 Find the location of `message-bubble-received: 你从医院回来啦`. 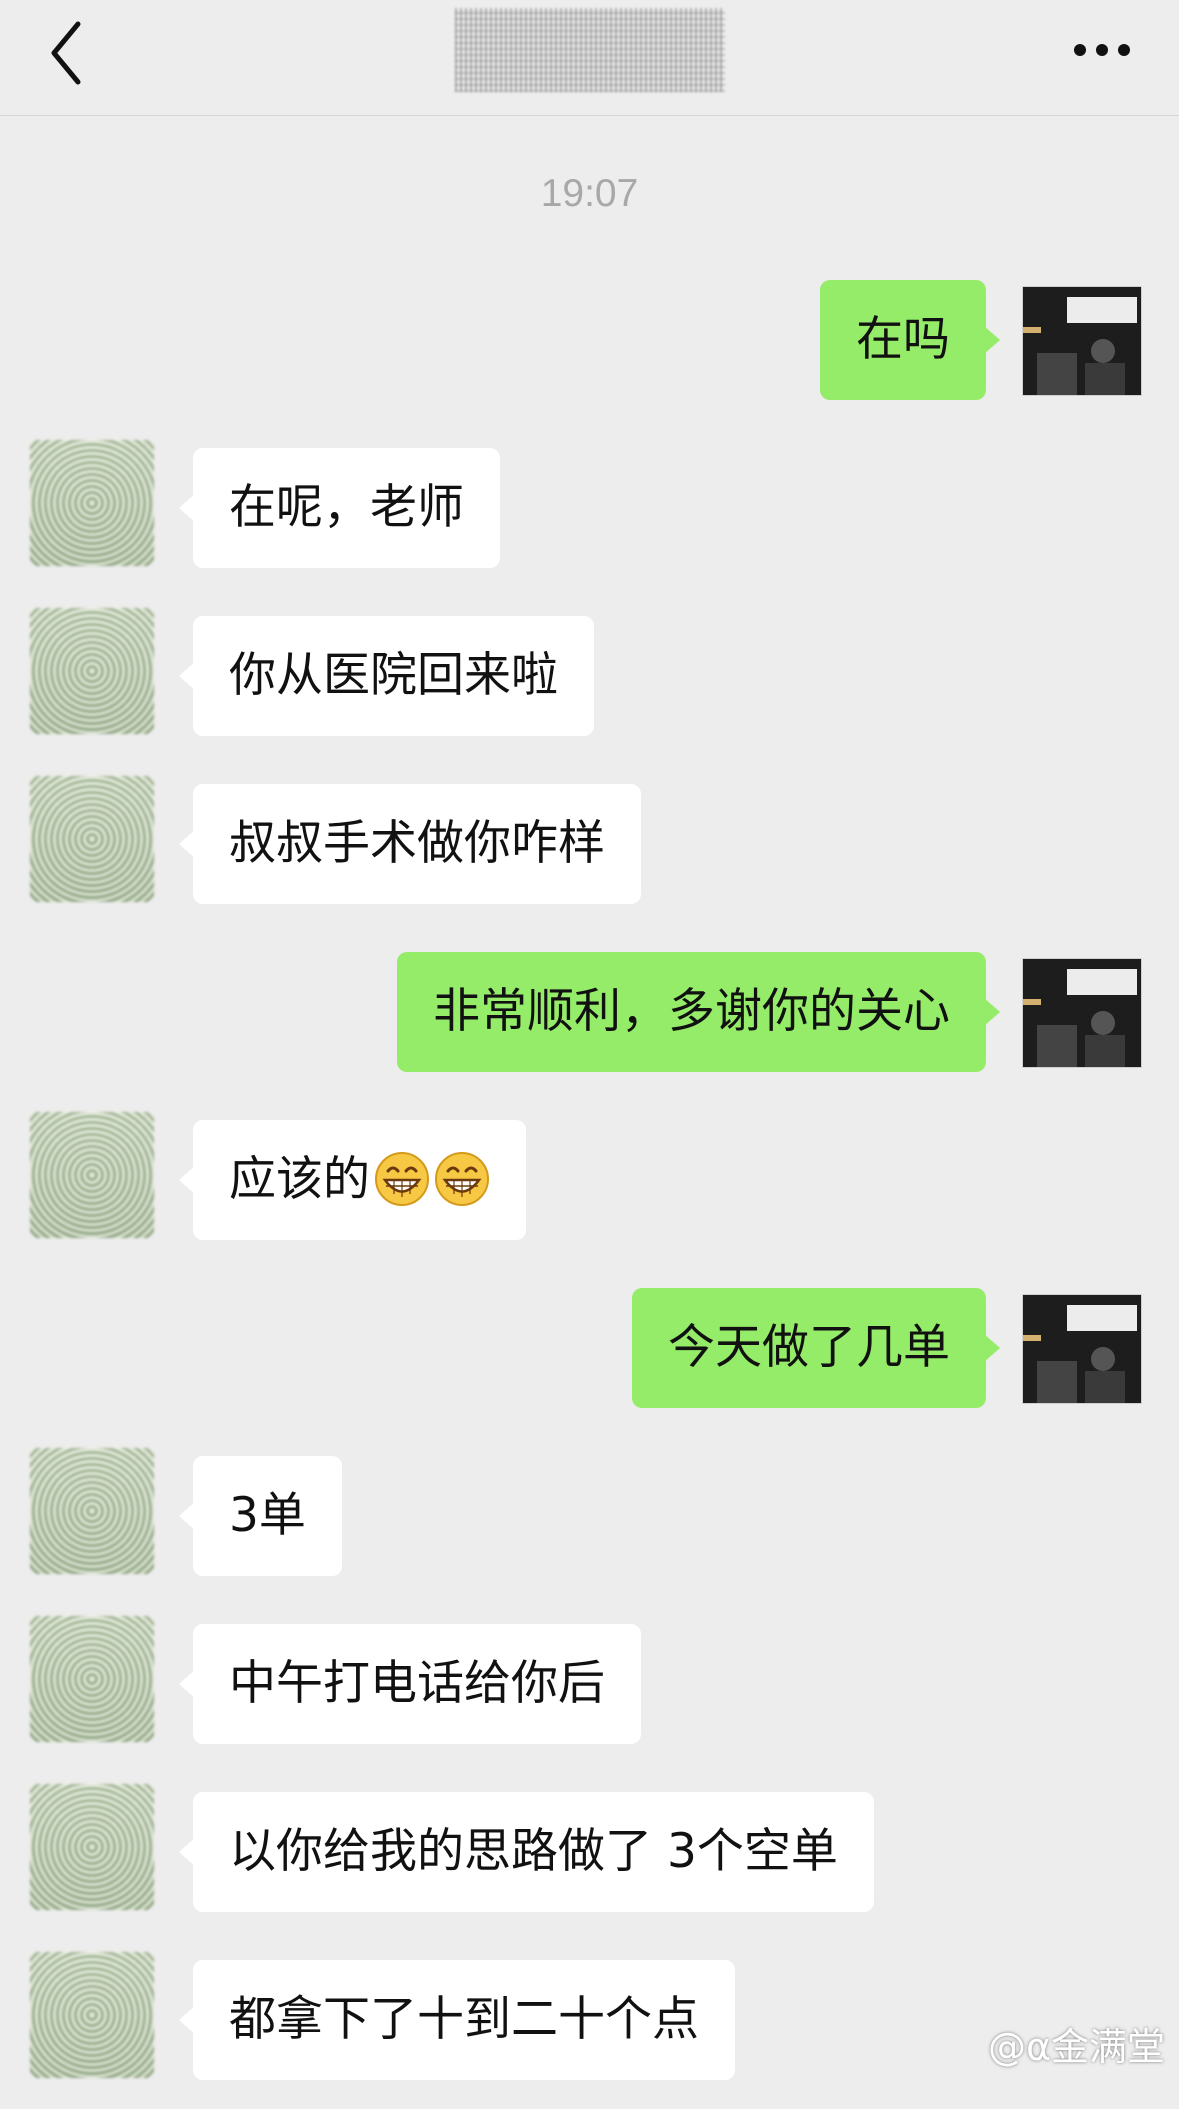

message-bubble-received: 你从医院回来啦 is located at coordinates (386, 676).